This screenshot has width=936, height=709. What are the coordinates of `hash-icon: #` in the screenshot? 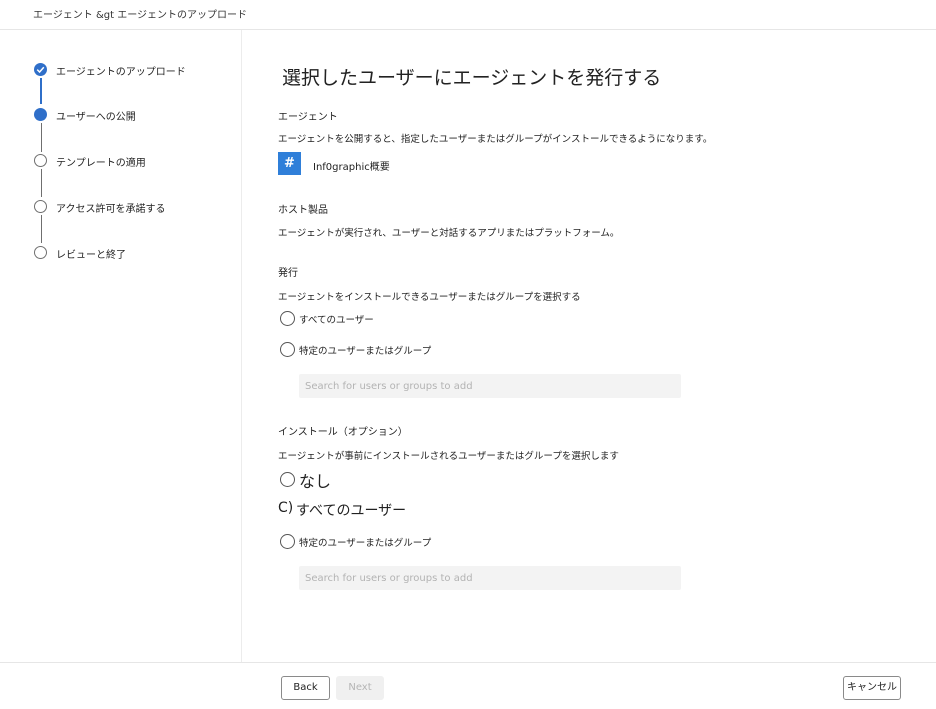 It's located at (289, 163).